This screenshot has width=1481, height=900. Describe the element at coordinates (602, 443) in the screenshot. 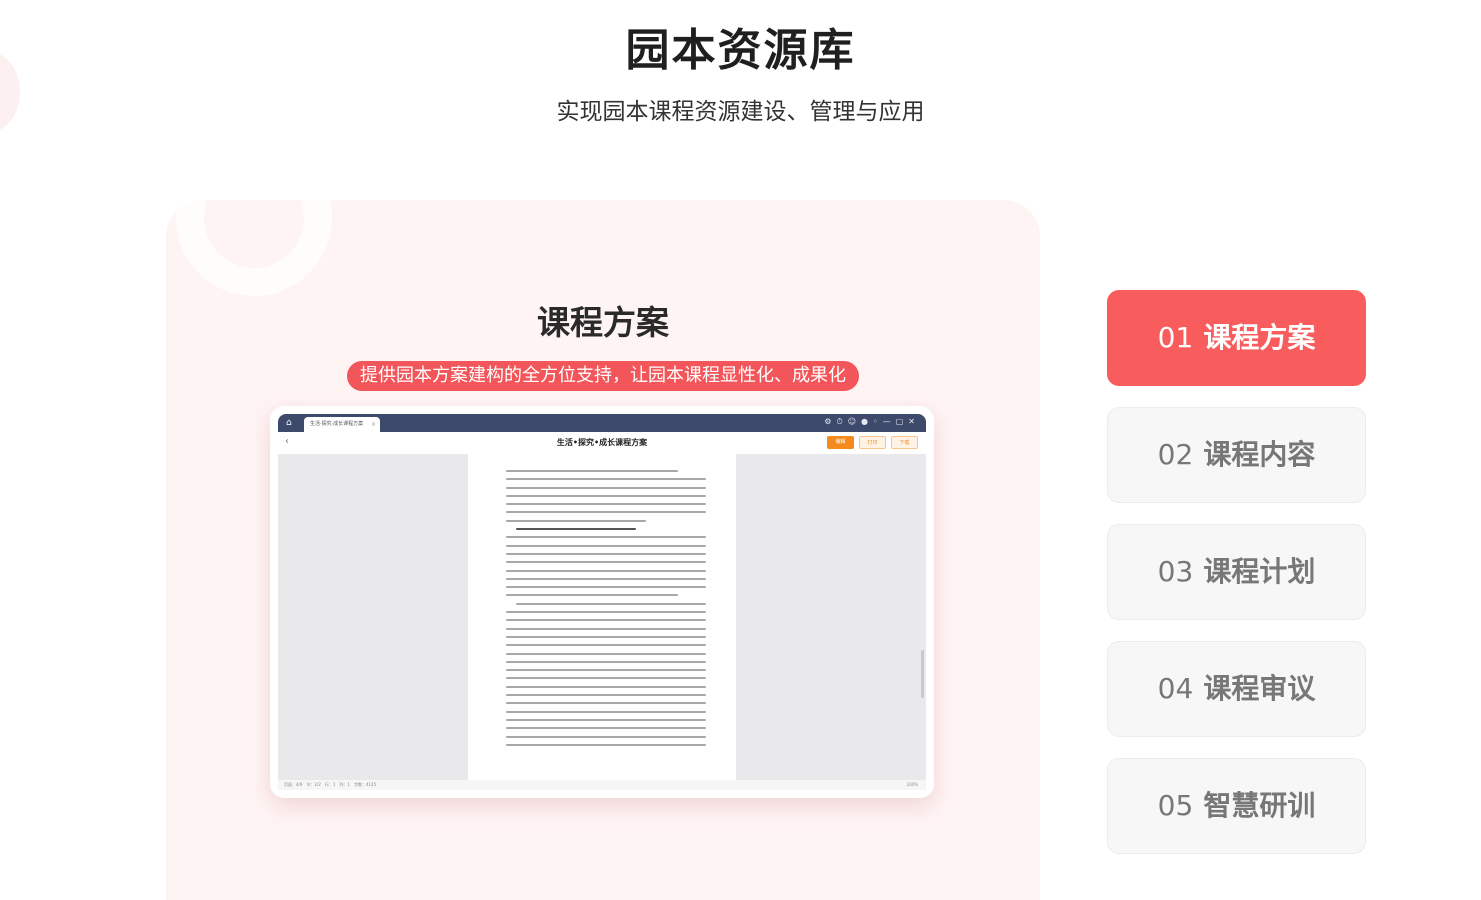

I see `document-toolbar: ‹ 生活•探究•成长课程方案 编辑 打印 下载` at that location.